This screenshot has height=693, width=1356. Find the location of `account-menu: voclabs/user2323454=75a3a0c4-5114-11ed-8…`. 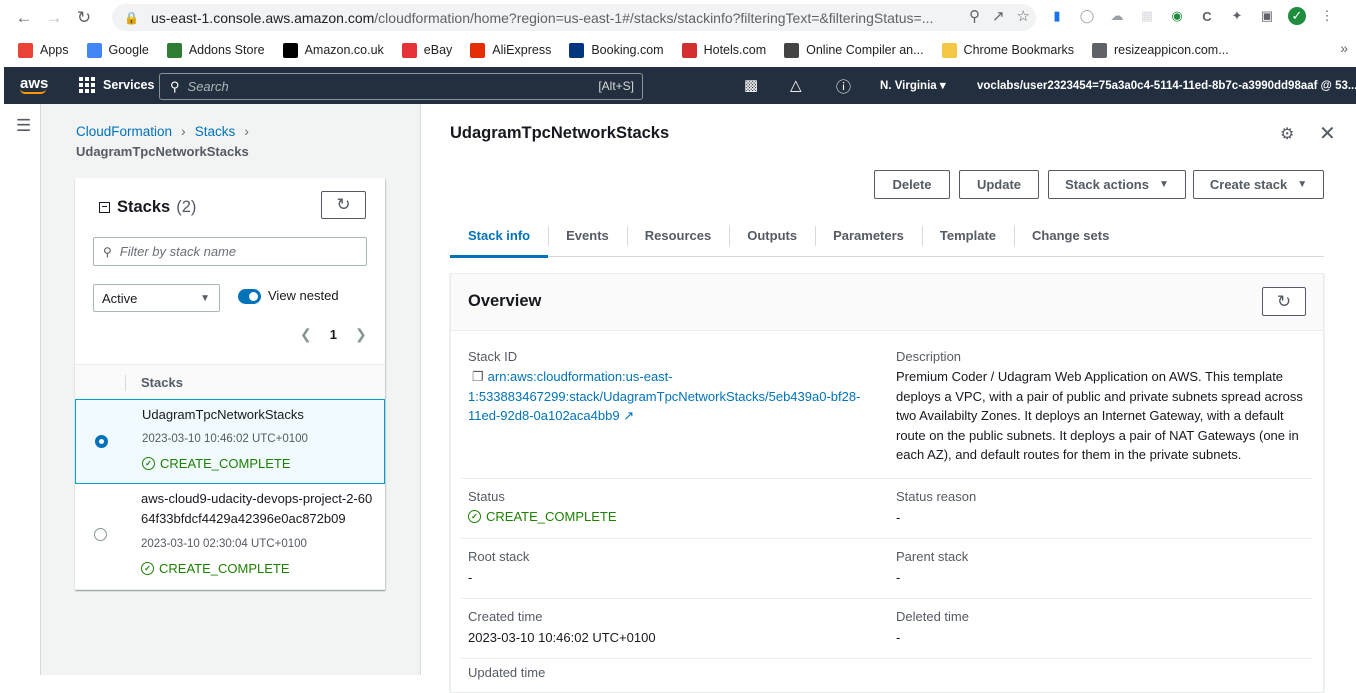

account-menu: voclabs/user2323454=75a3a0c4-5114-11ed-8… is located at coordinates (1166, 85).